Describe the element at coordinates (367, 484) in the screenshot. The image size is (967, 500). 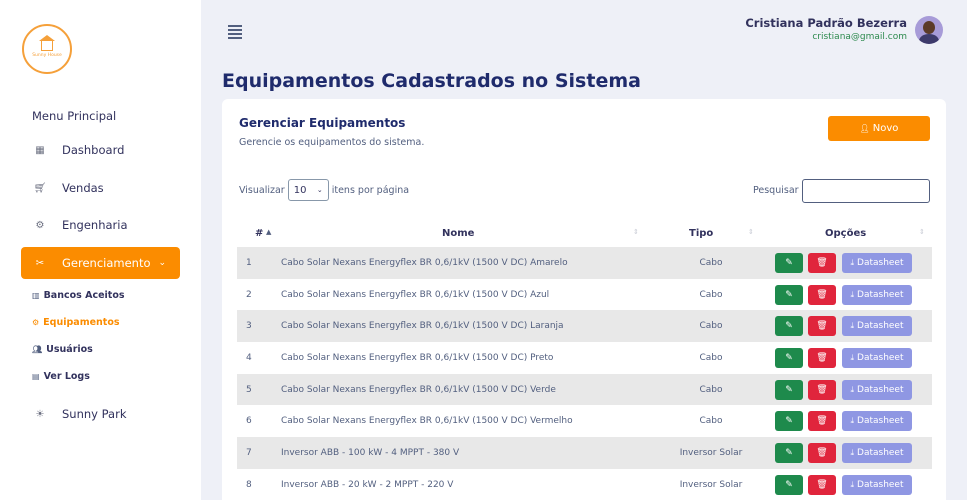
I see `cell-name: Inversor ABB - 20 kW - 2 MPPT - 220 V` at that location.